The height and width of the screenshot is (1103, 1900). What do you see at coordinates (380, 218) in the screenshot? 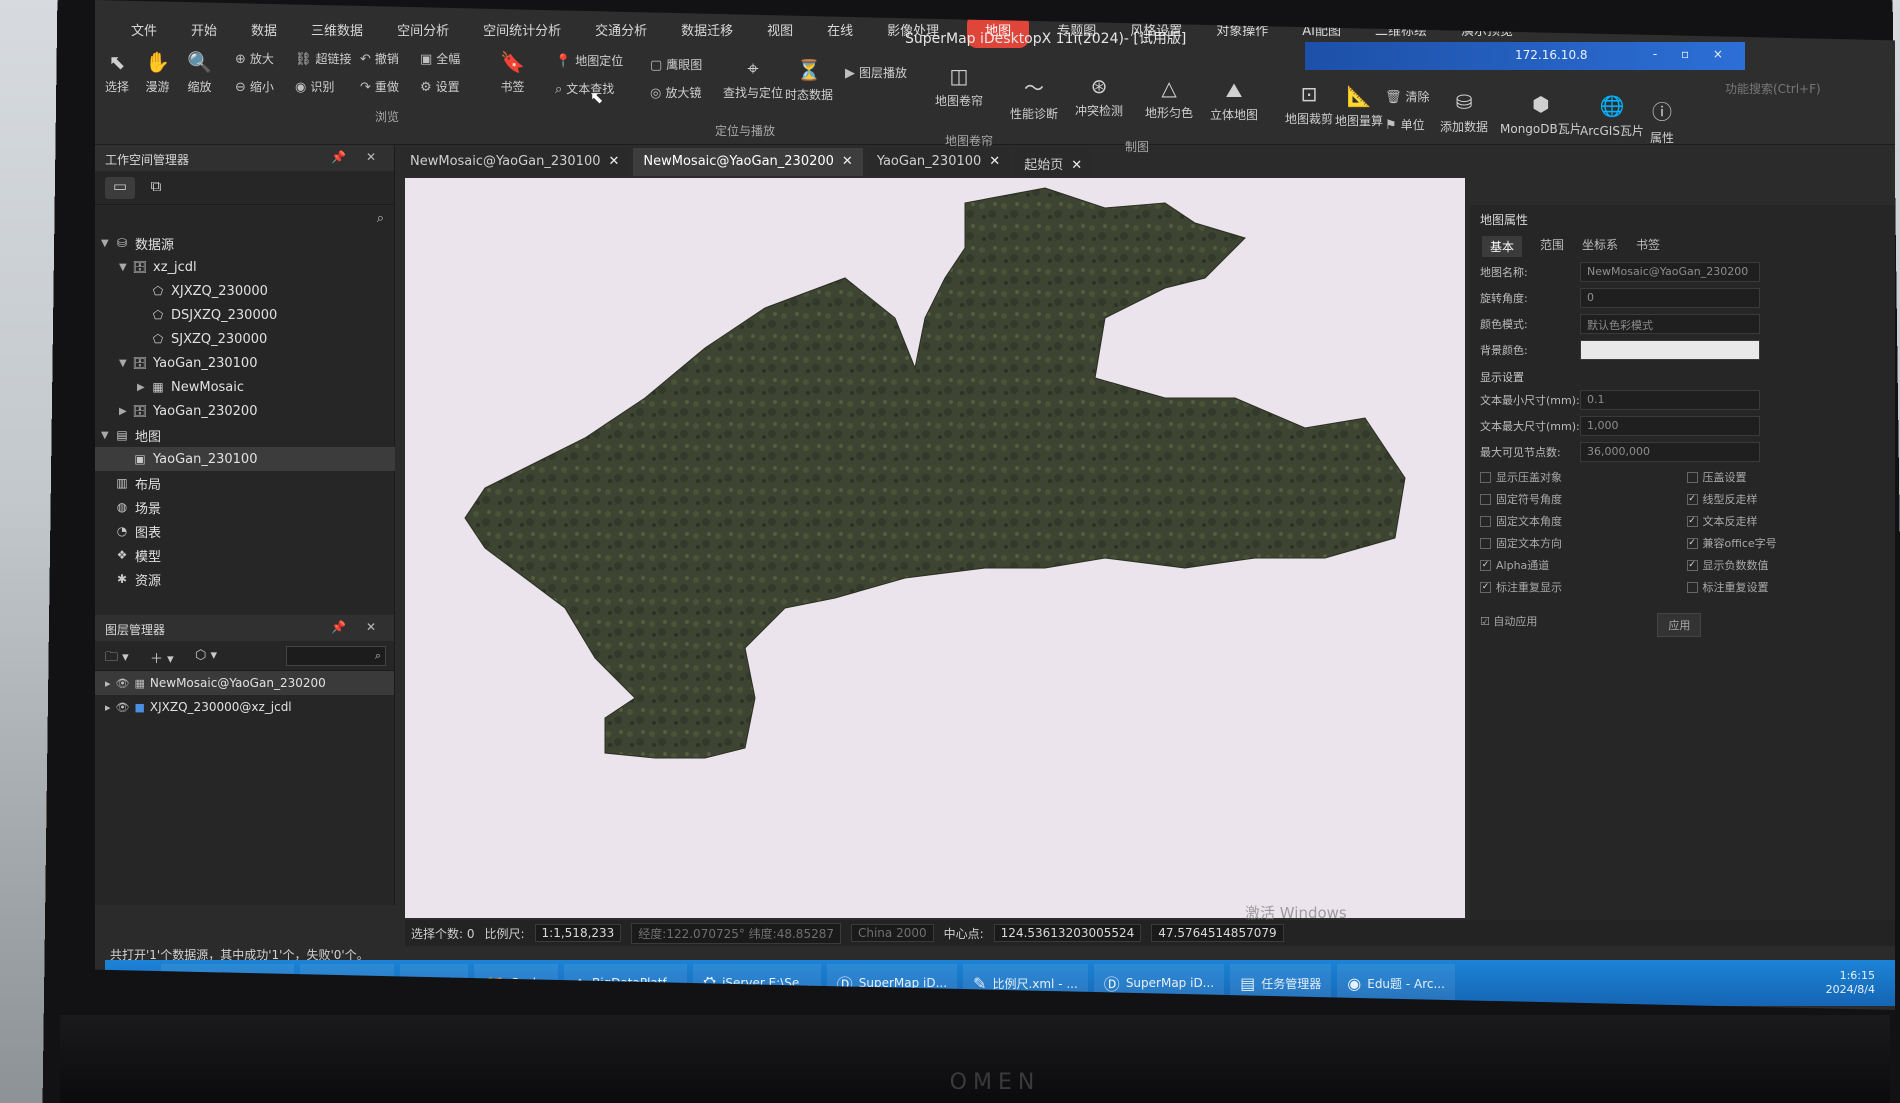
I see `tree-search-icon: ⌕` at bounding box center [380, 218].